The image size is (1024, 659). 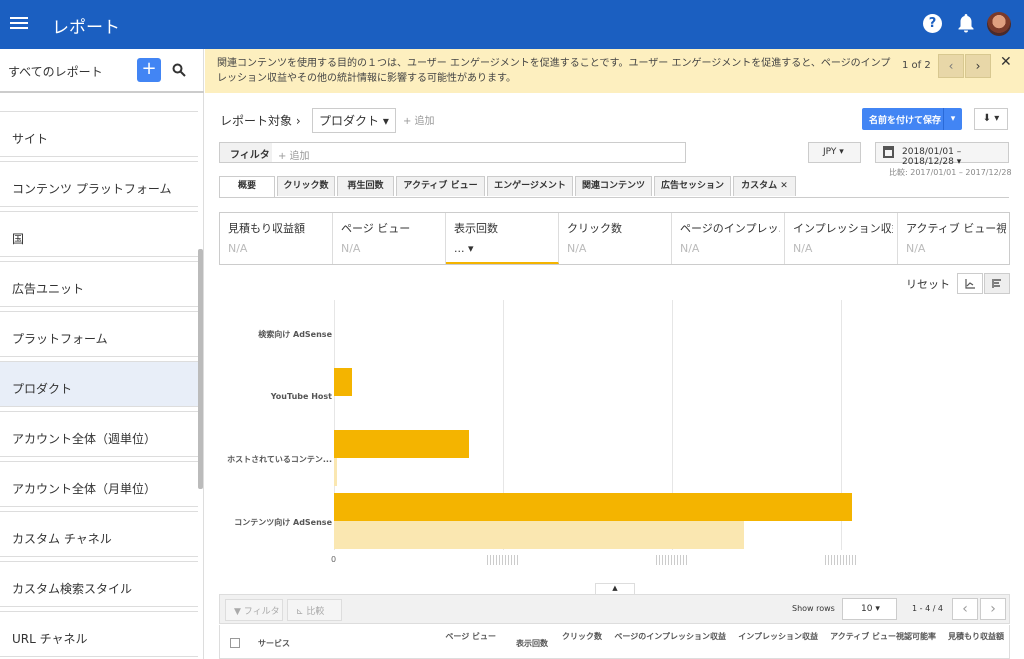 What do you see at coordinates (99, 434) in the screenshot?
I see `sidebar-item-account-weekly: アカウント全体（週単位）` at bounding box center [99, 434].